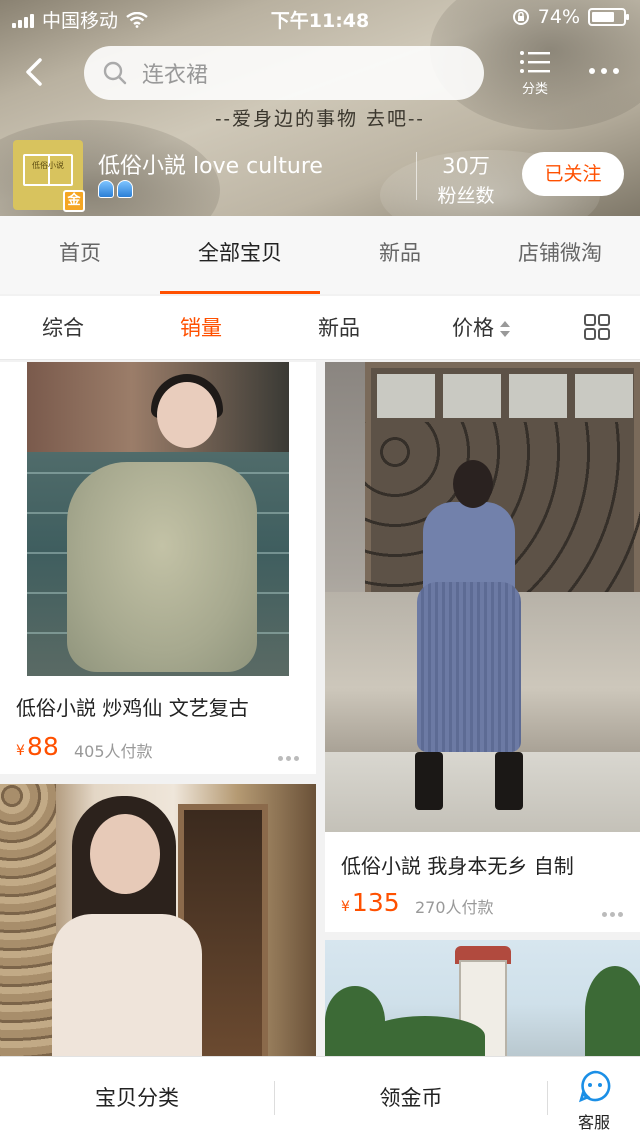 Image resolution: width=640 pixels, height=1138 pixels. Describe the element at coordinates (573, 174) in the screenshot. I see `follow-button: 已关注` at that location.